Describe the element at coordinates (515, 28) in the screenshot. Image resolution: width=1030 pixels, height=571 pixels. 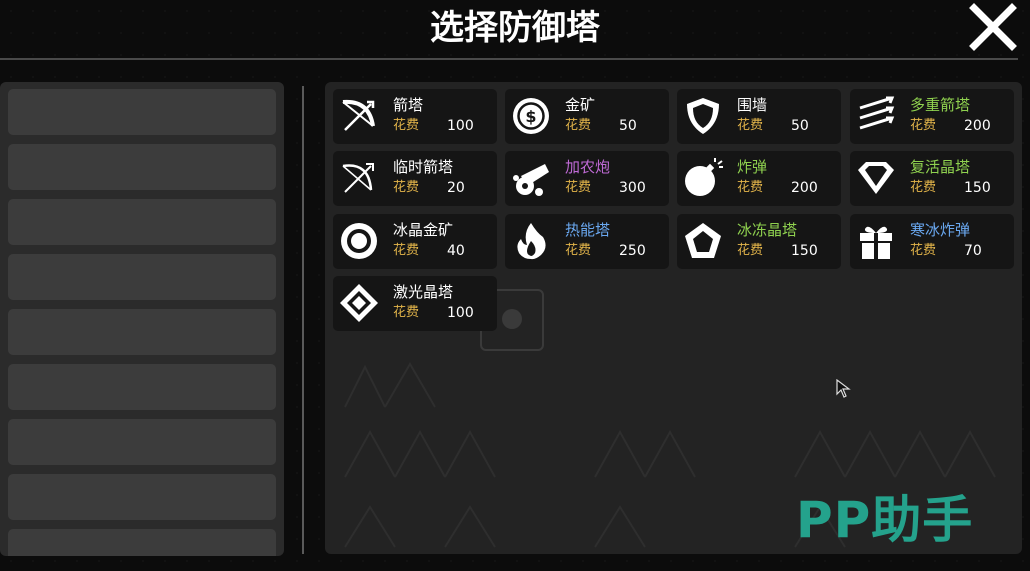
I see `page-title: 选择防御塔` at that location.